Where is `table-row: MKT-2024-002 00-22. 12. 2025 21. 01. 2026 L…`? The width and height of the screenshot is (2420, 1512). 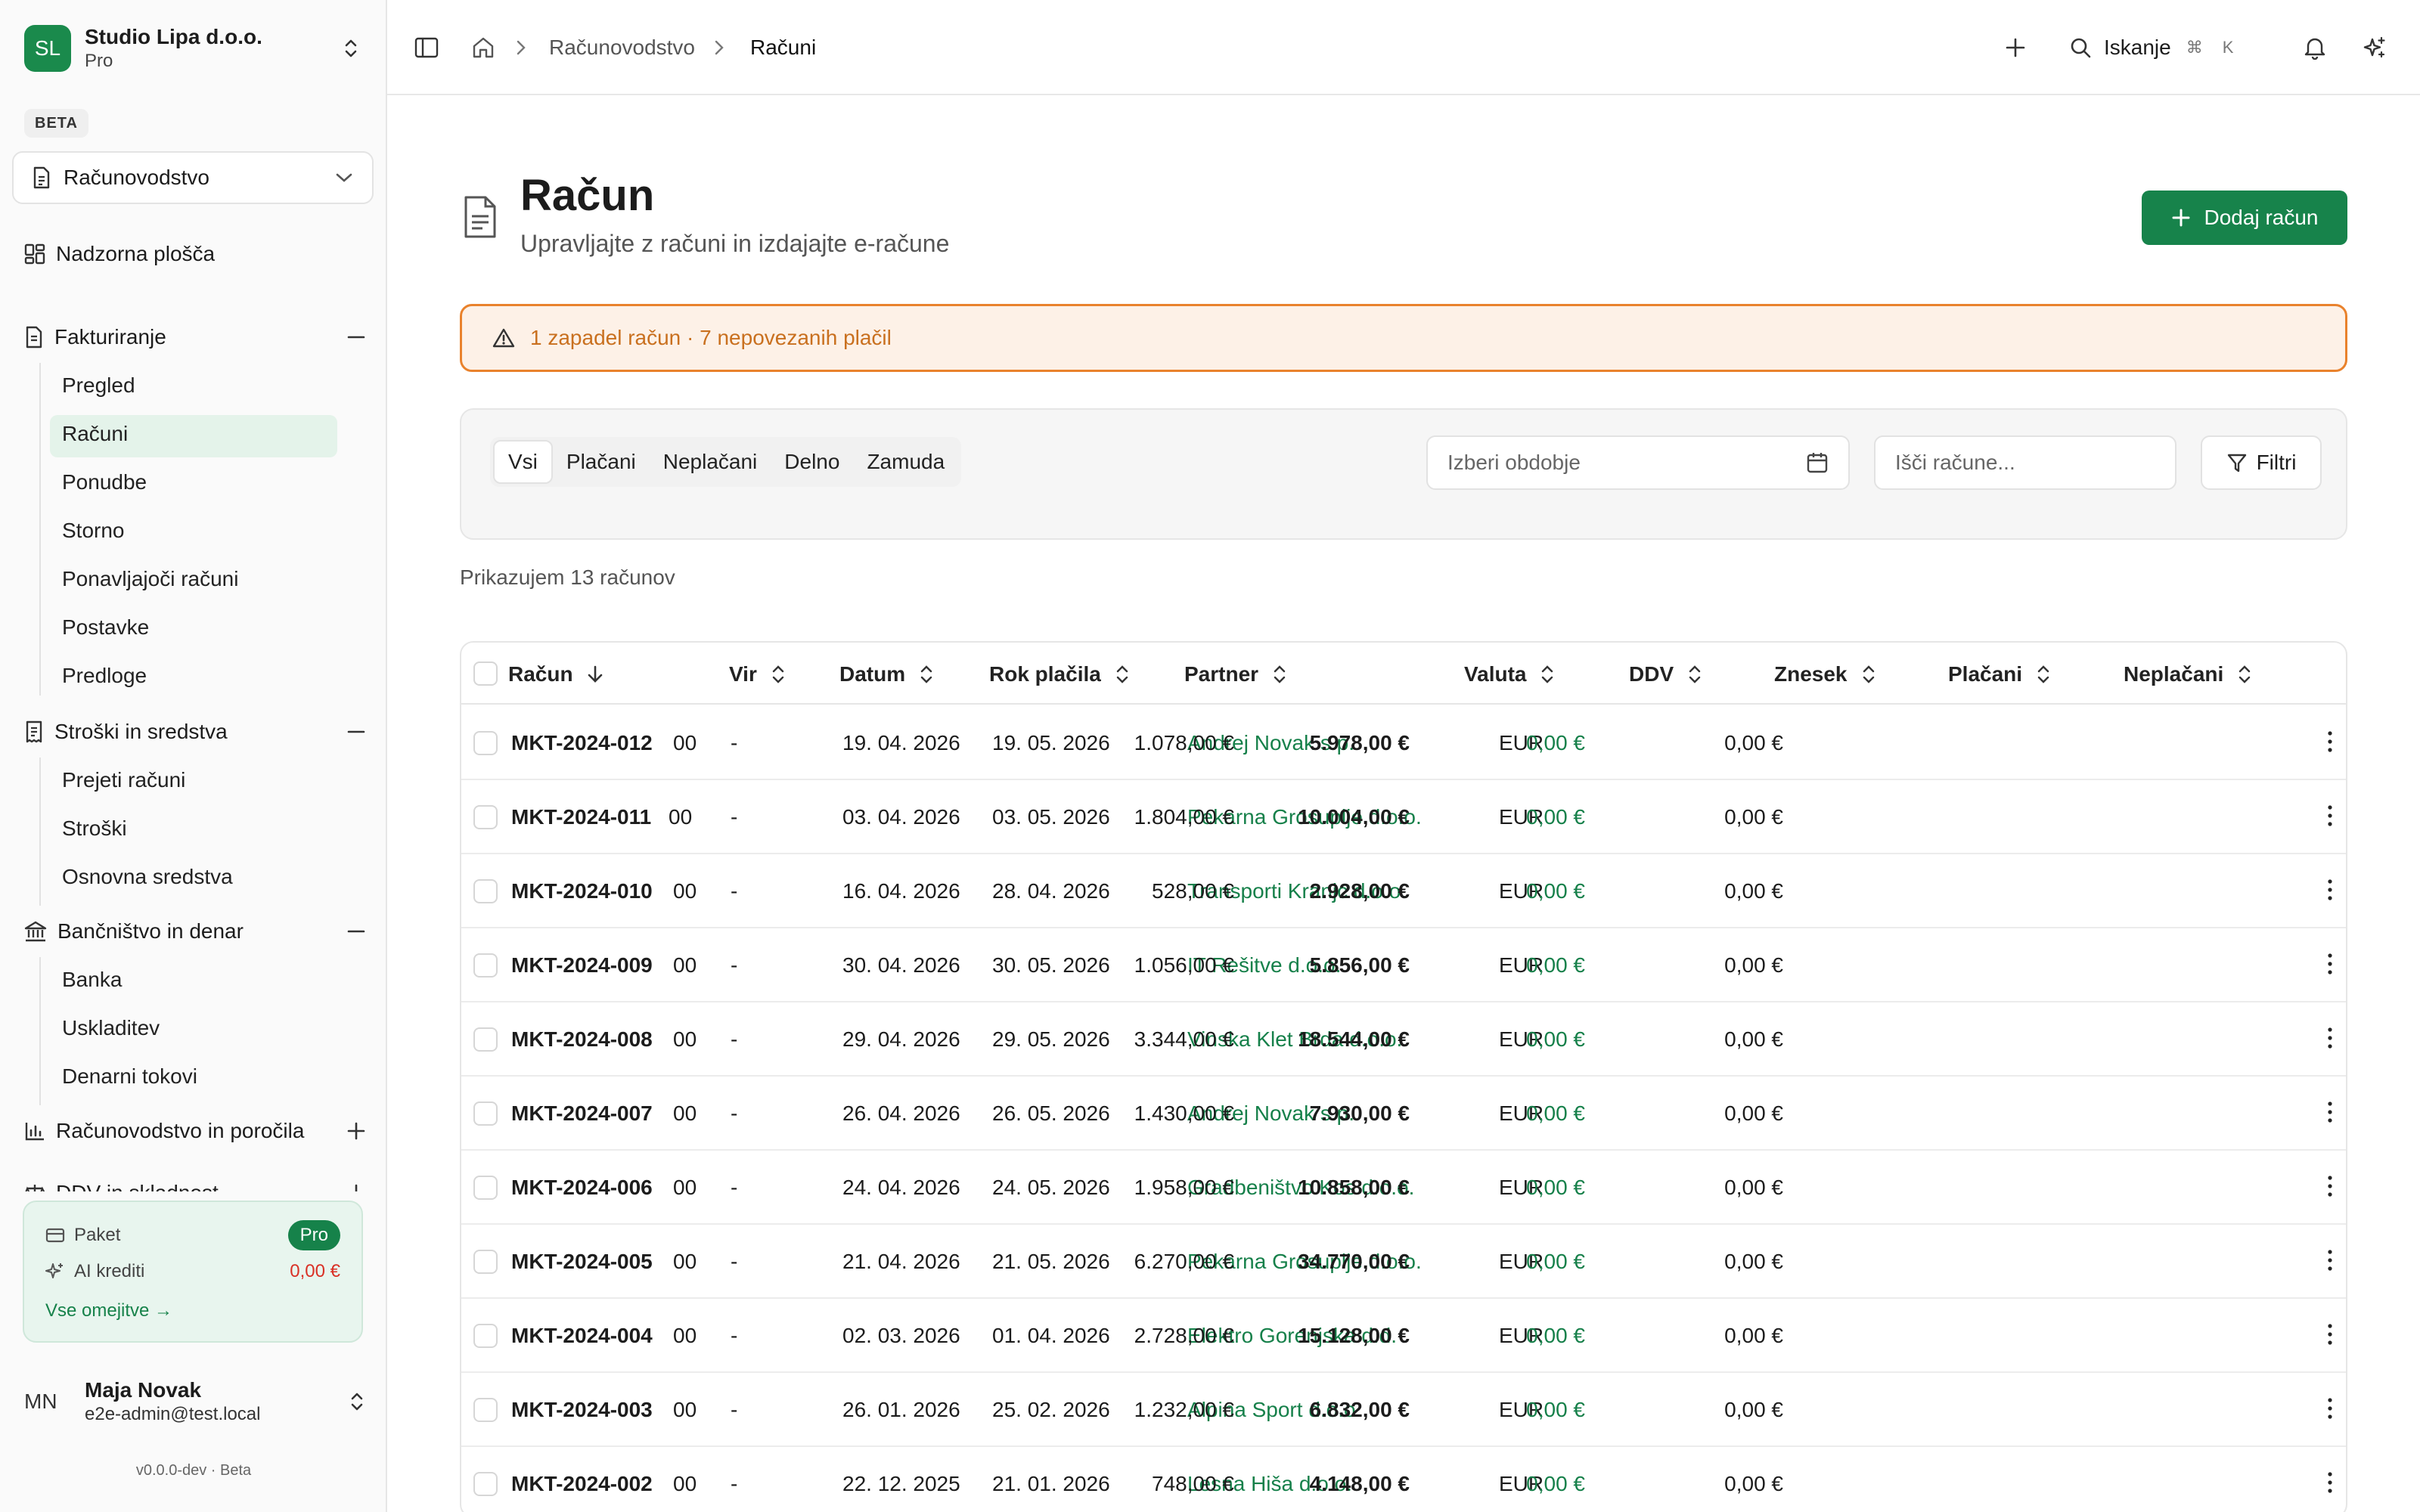 table-row: MKT-2024-002 00-22. 12. 2025 21. 01. 2026 L… is located at coordinates (1403, 1479).